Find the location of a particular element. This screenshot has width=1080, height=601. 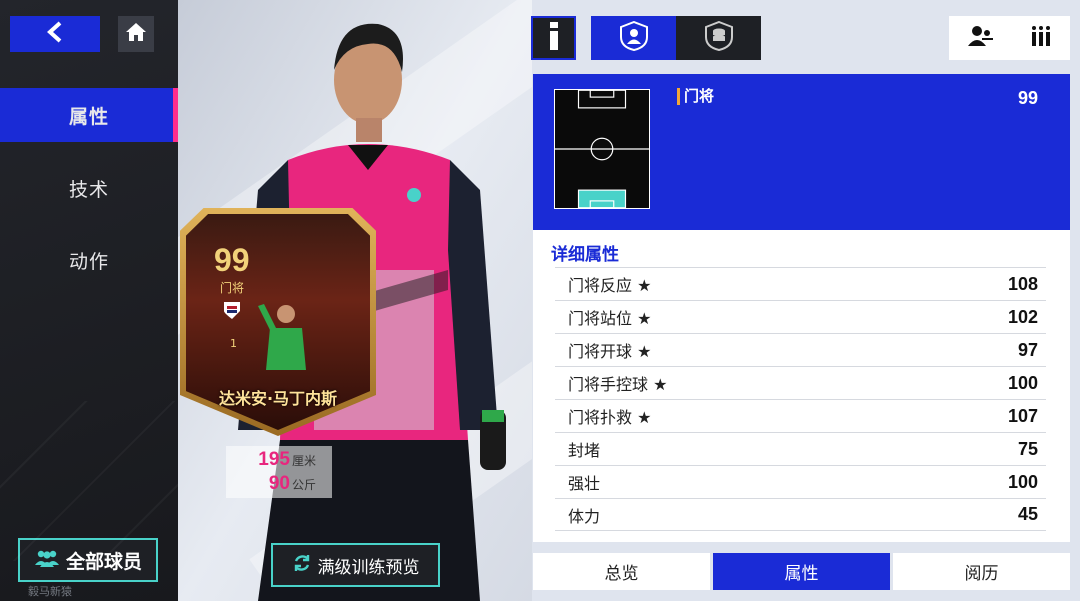

player-profile-view-button is located at coordinates (633, 38).